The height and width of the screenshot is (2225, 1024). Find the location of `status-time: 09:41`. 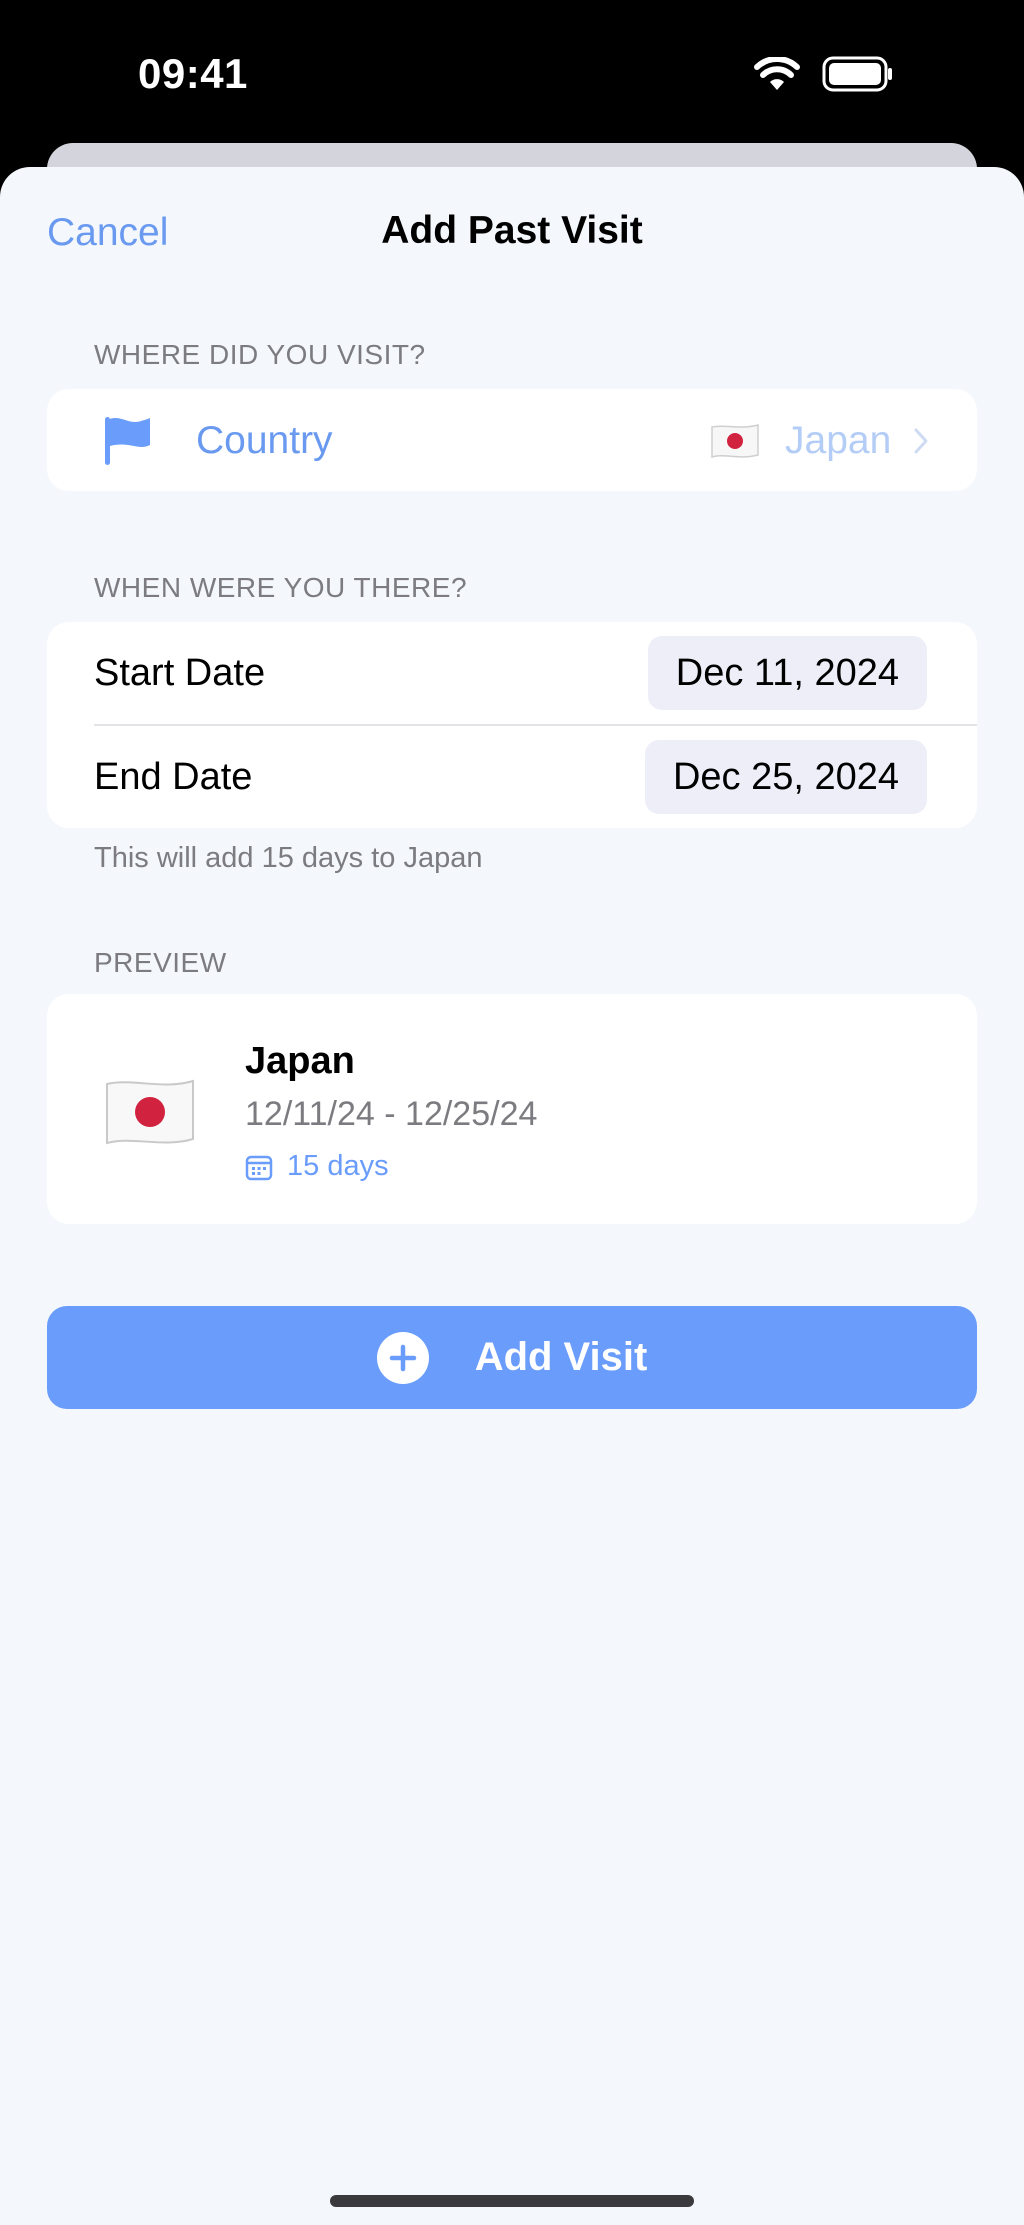

status-time: 09:41 is located at coordinates (193, 73).